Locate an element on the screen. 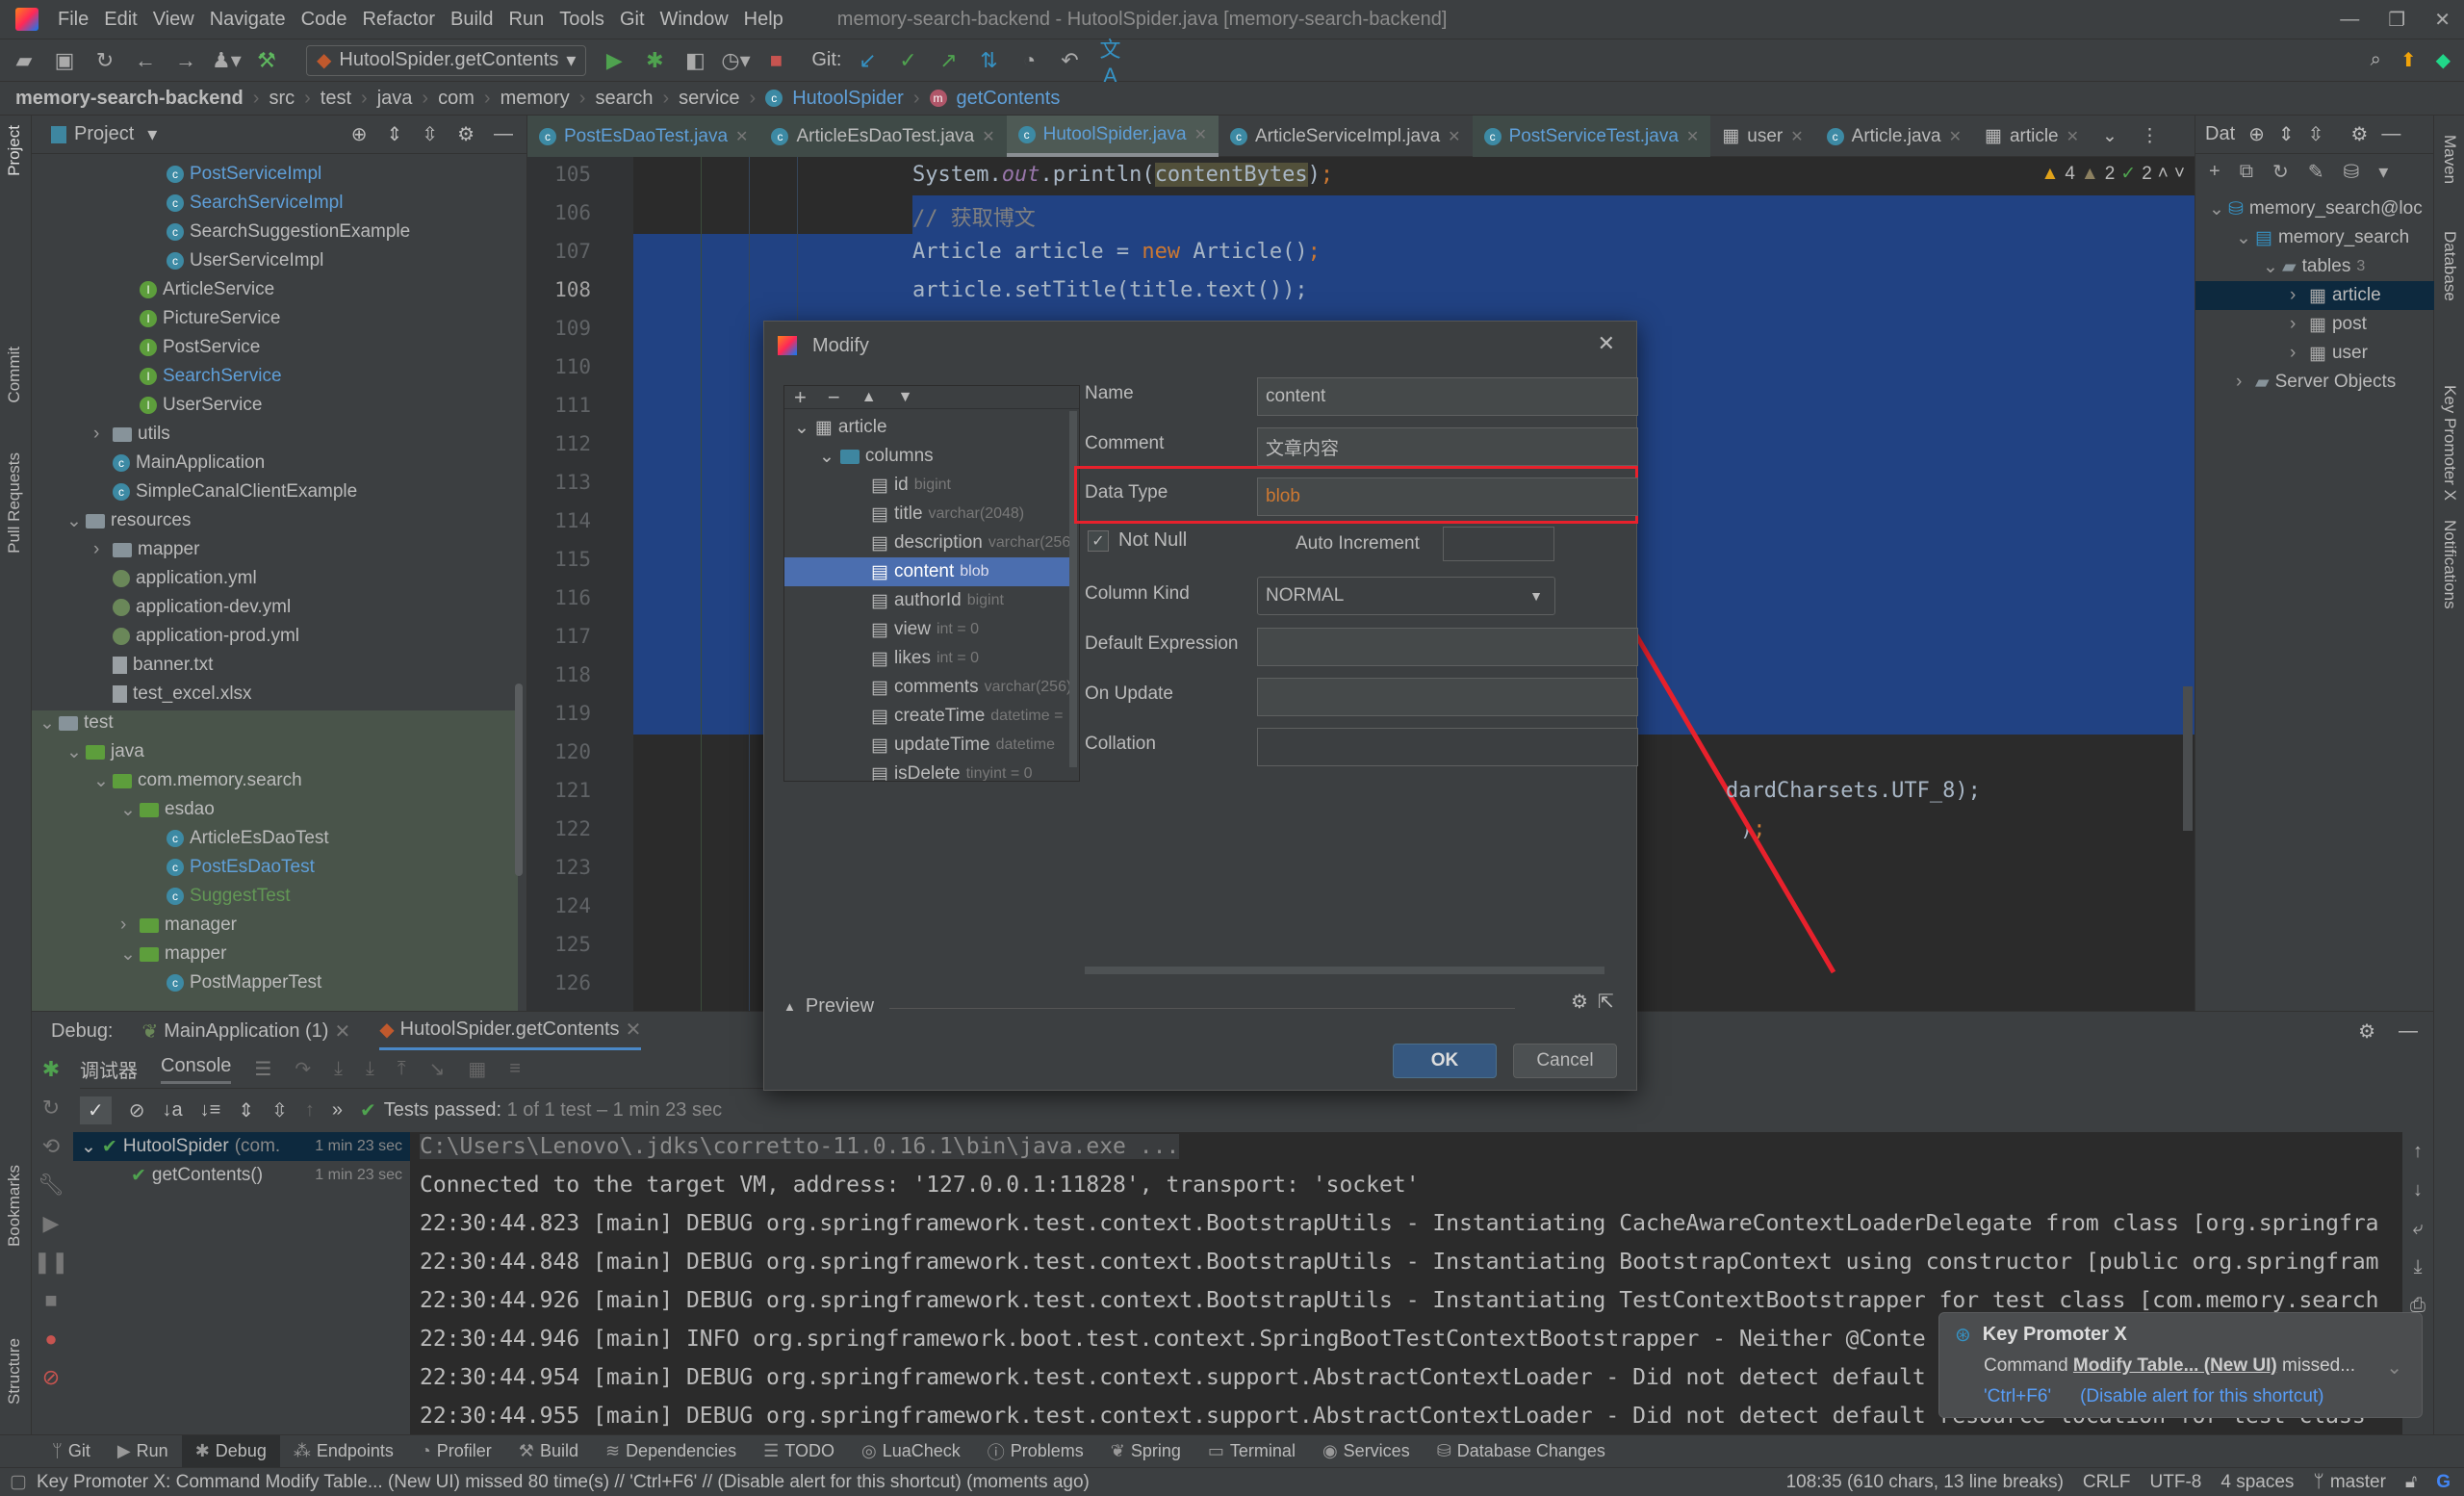 This screenshot has width=2464, height=1496. menu-view: View is located at coordinates (173, 20).